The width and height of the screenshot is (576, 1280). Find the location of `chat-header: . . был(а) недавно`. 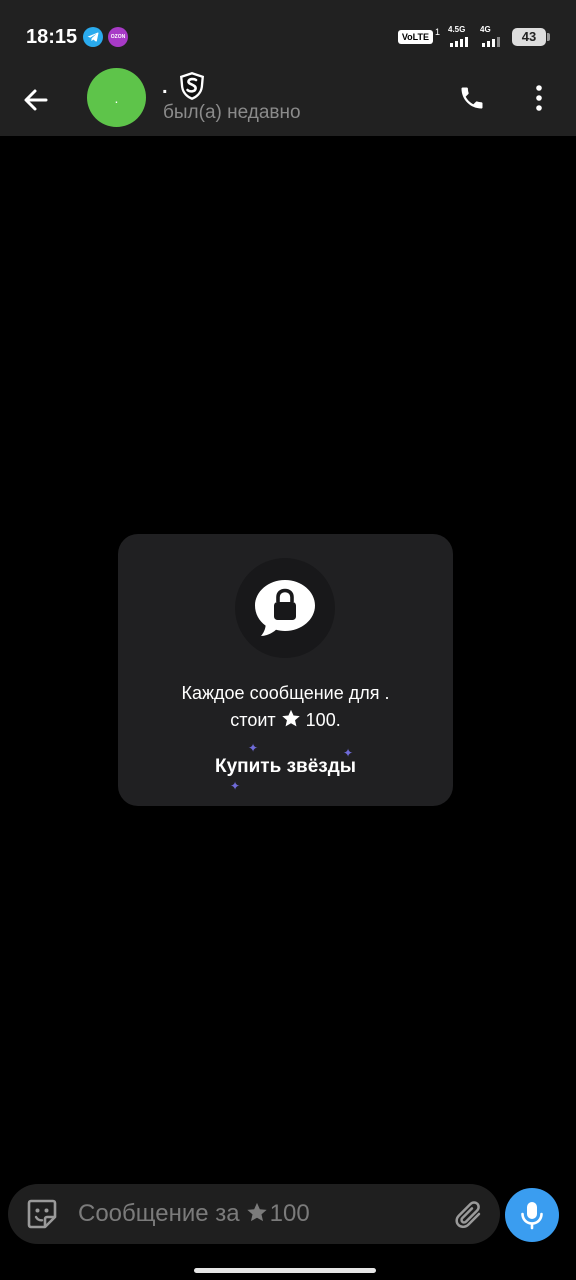

chat-header: . . был(а) недавно is located at coordinates (288, 102).